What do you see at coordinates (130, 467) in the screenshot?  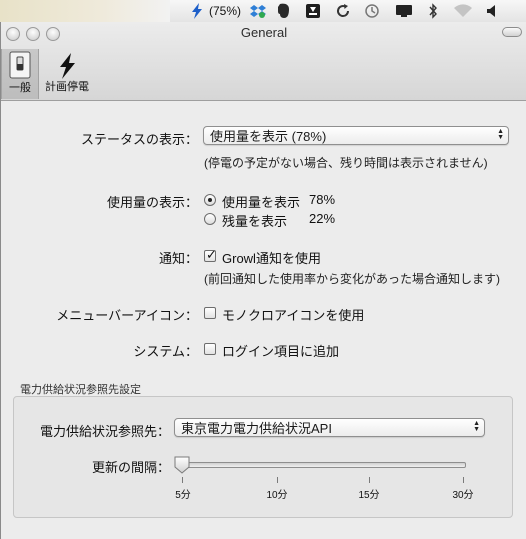 I see `interval-label: 更新の間隔：` at bounding box center [130, 467].